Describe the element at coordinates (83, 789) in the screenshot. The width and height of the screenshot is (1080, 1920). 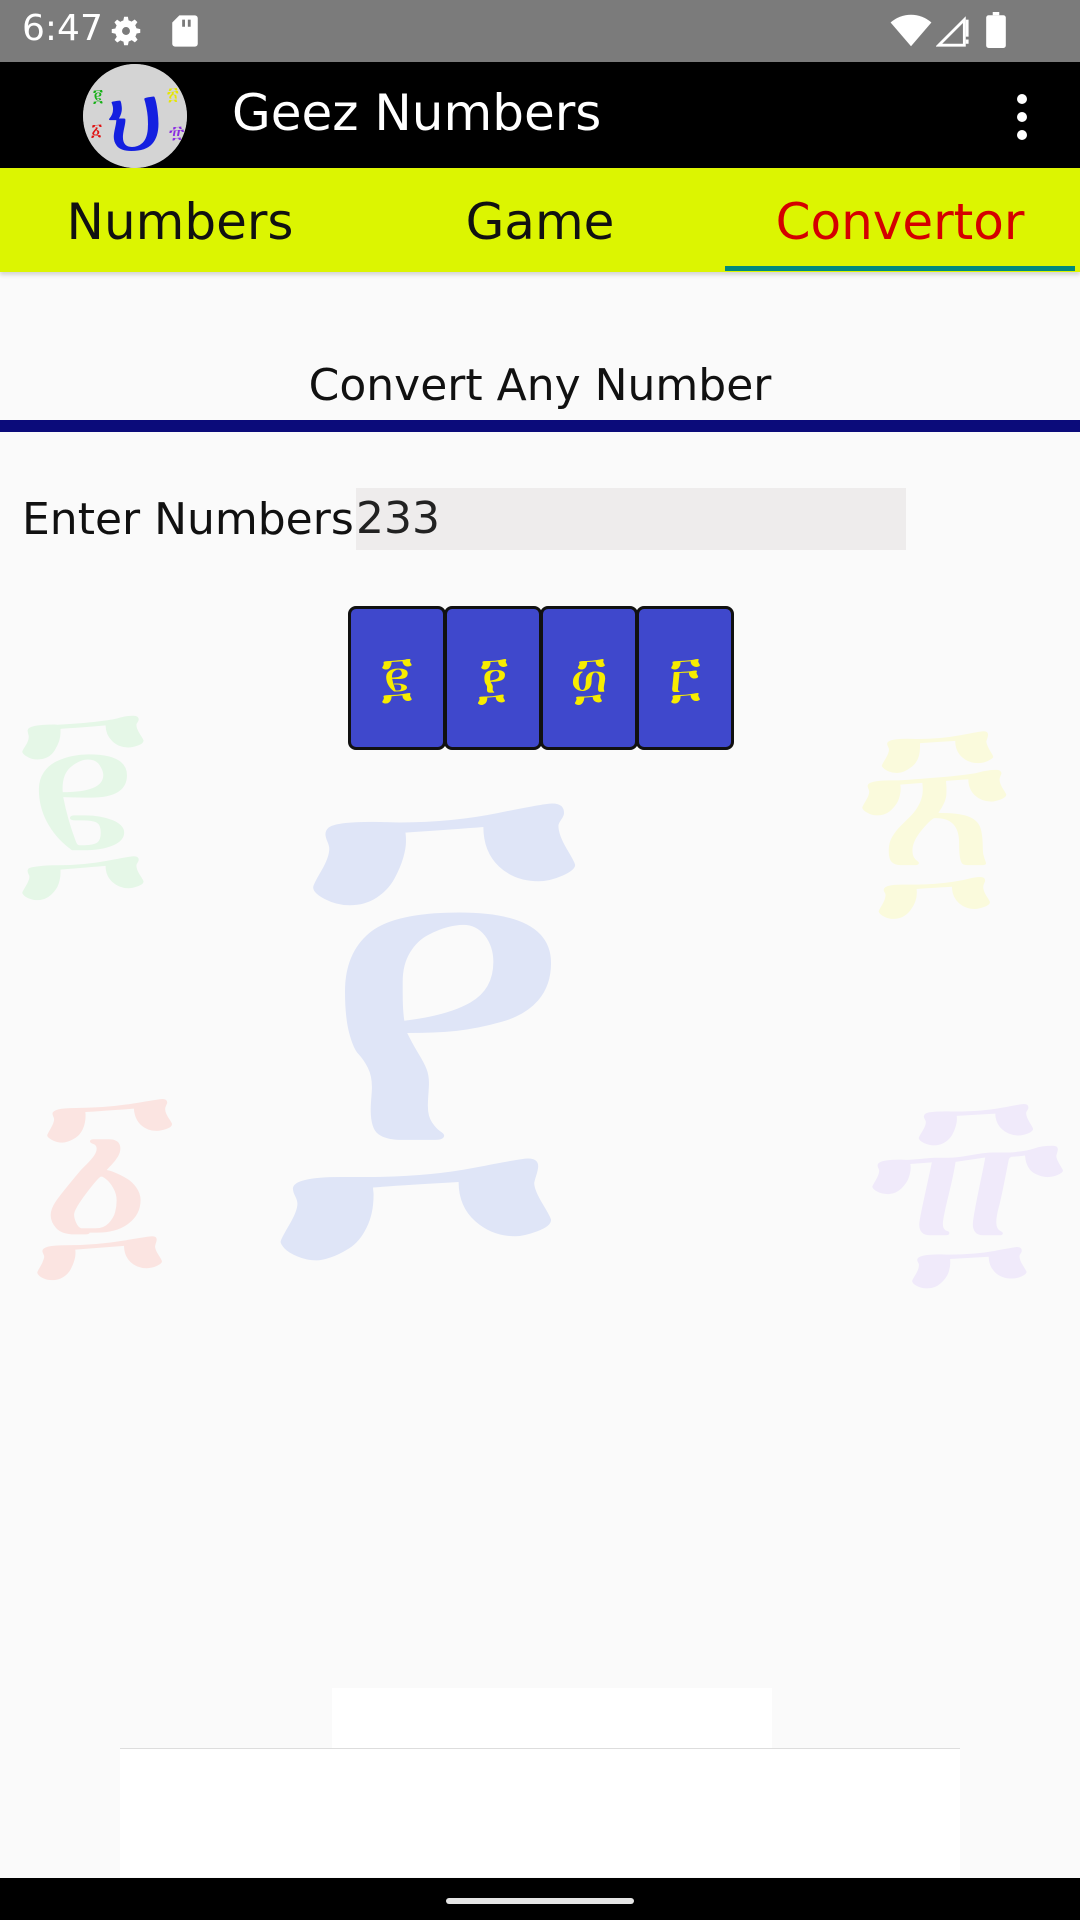
I see `watermark-top-left: ፪` at that location.